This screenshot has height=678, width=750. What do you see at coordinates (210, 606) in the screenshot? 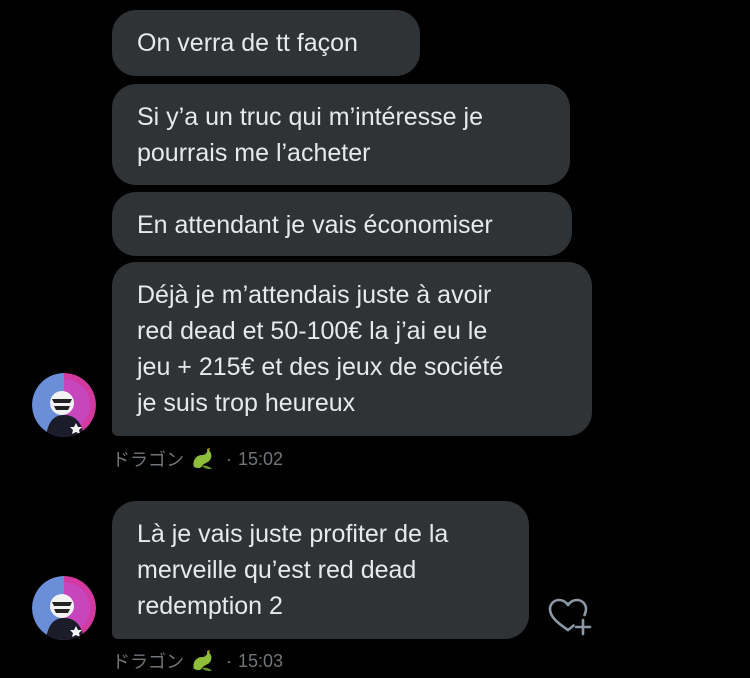
I see `message-text: redemption 2` at bounding box center [210, 606].